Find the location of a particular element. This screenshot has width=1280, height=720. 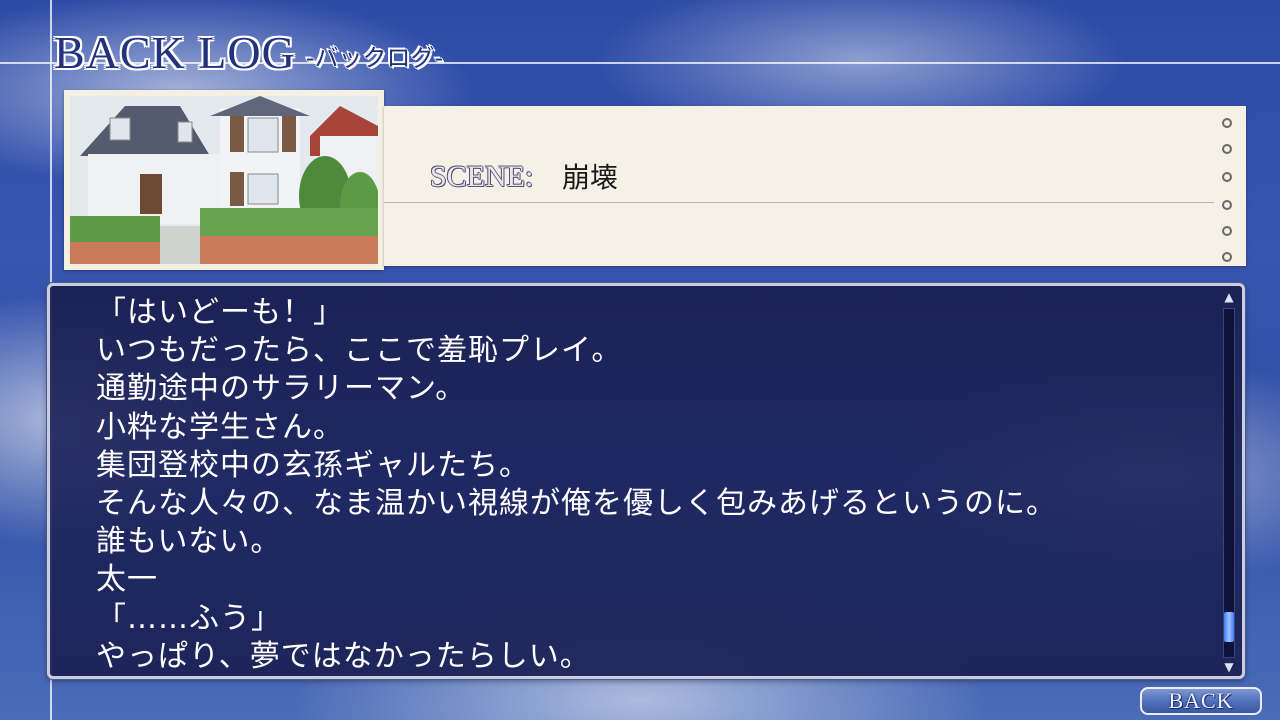

log-line: 集団登校中の玄孫ギャルたち。 is located at coordinates (576, 466).